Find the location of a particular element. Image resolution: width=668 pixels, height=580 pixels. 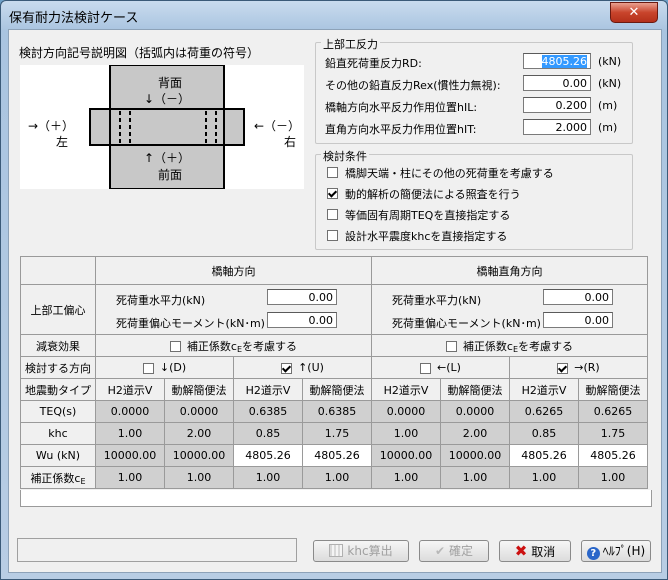

diagram-top-arrow: ↓（－） is located at coordinates (167, 99).